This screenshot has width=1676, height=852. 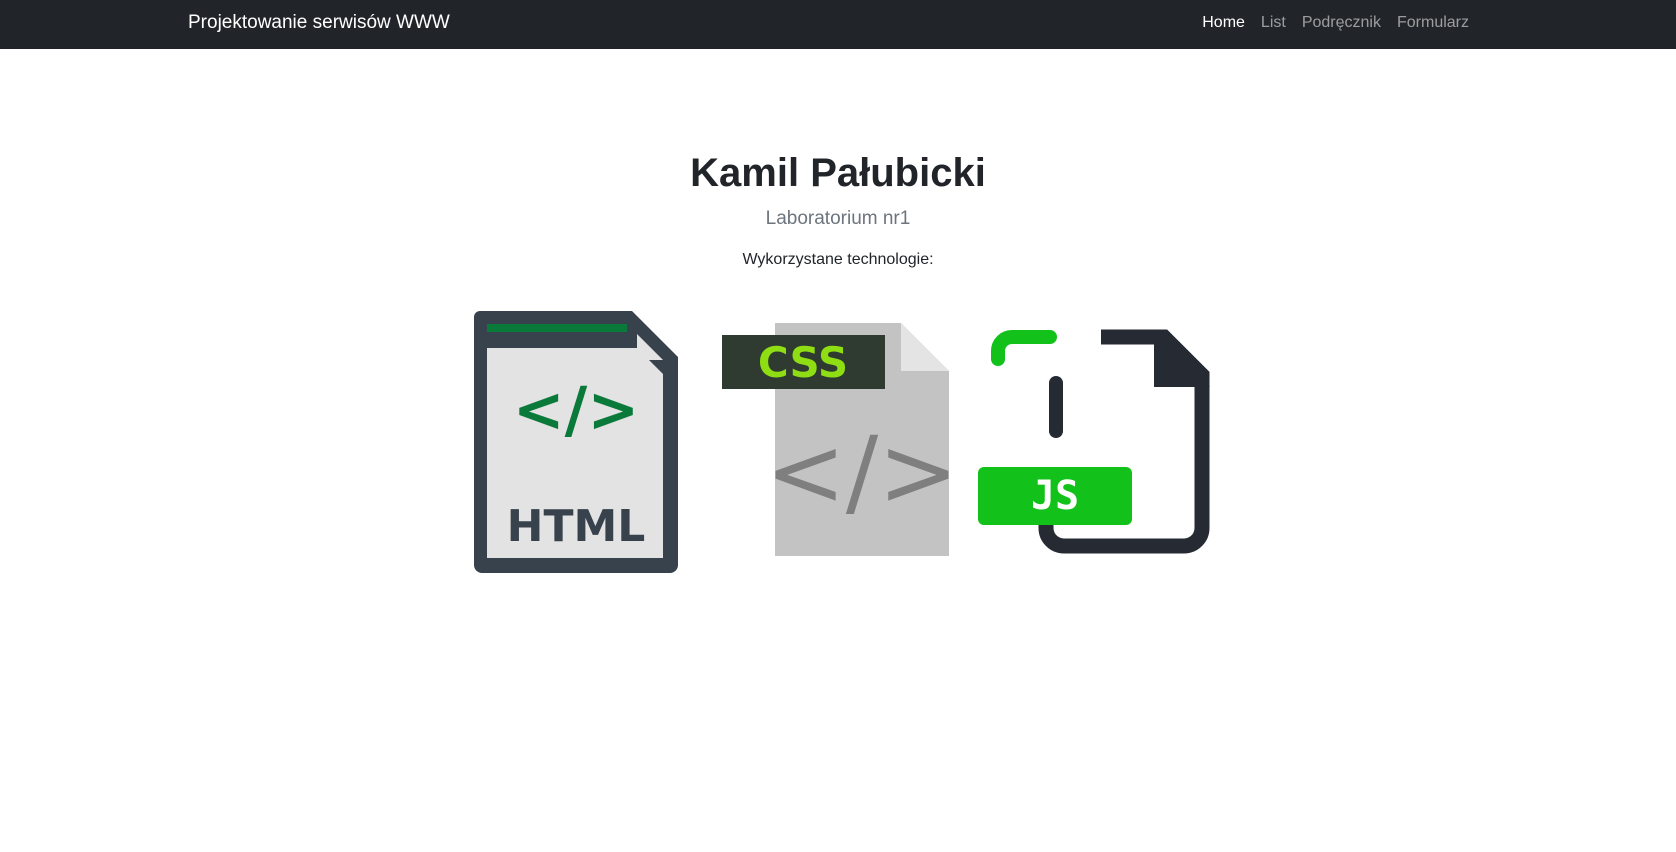 I want to click on js-badge: JS, so click(x=1055, y=496).